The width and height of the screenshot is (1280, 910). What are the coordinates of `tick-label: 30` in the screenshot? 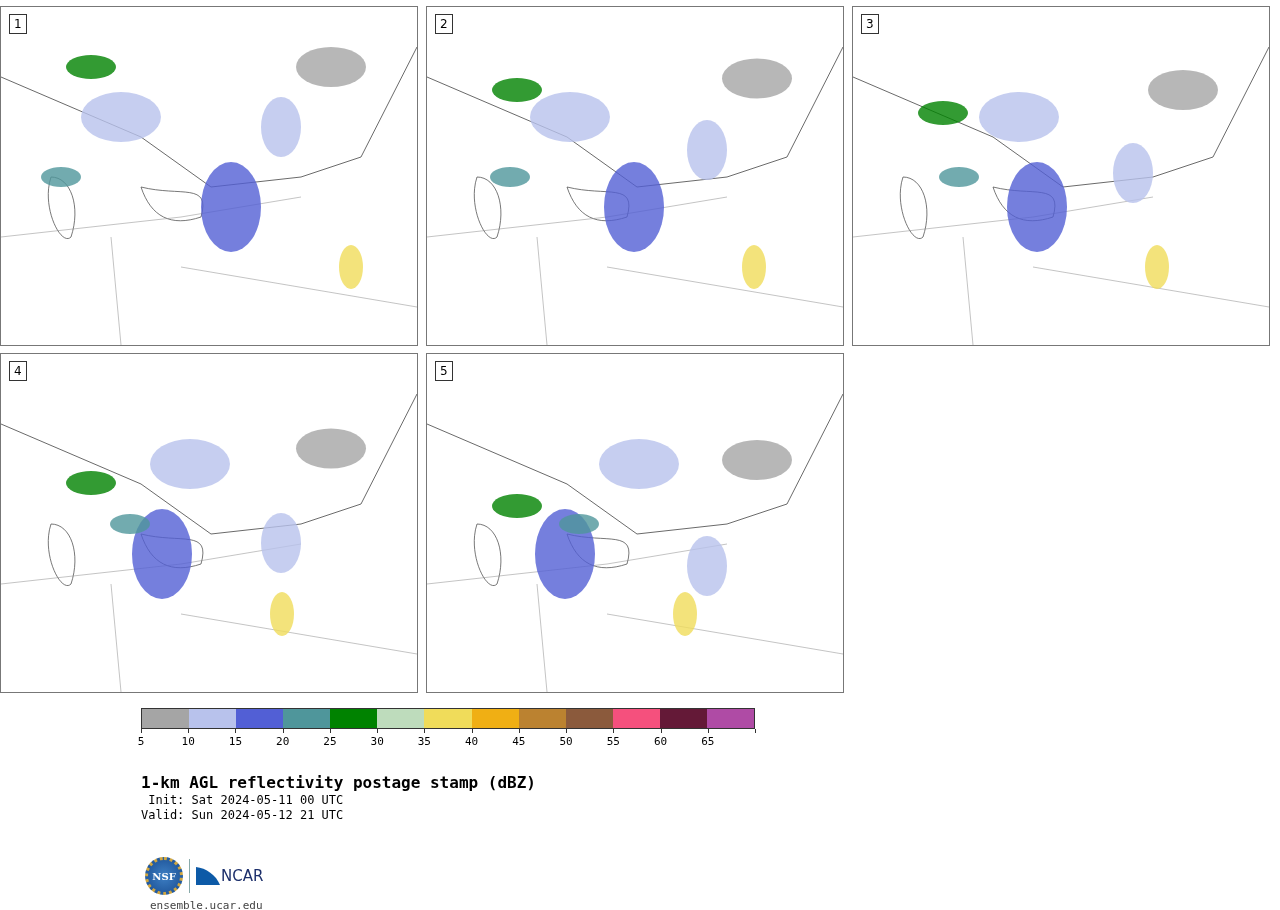 It's located at (377, 741).